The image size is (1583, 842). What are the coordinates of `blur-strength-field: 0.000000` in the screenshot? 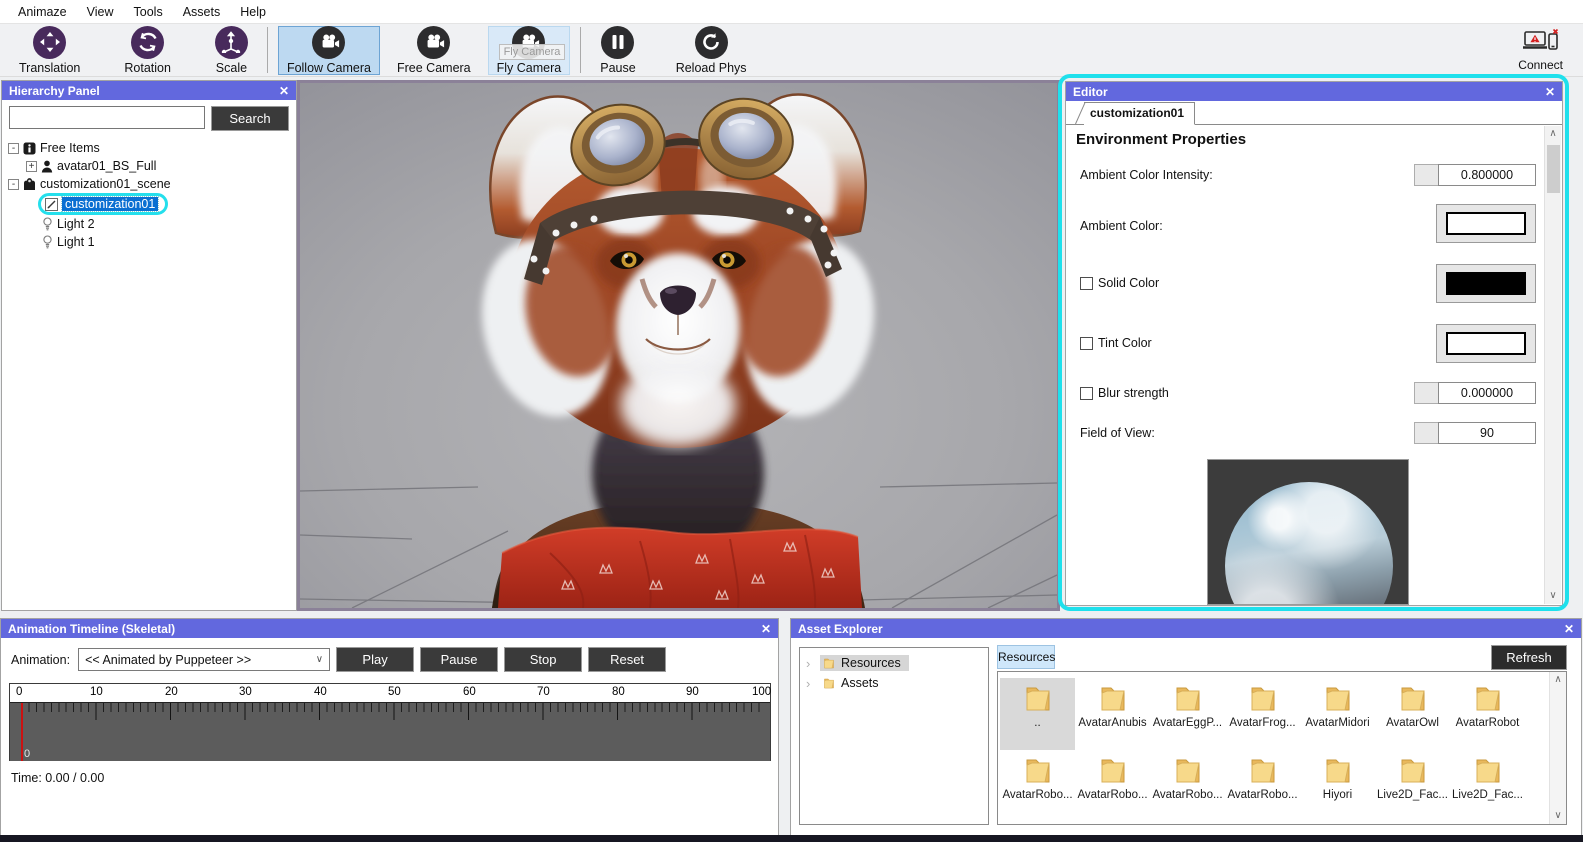 It's located at (1475, 393).